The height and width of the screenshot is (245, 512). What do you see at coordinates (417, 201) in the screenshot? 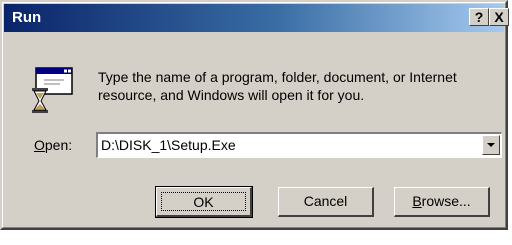
I see `browse-mnemonic: B` at bounding box center [417, 201].